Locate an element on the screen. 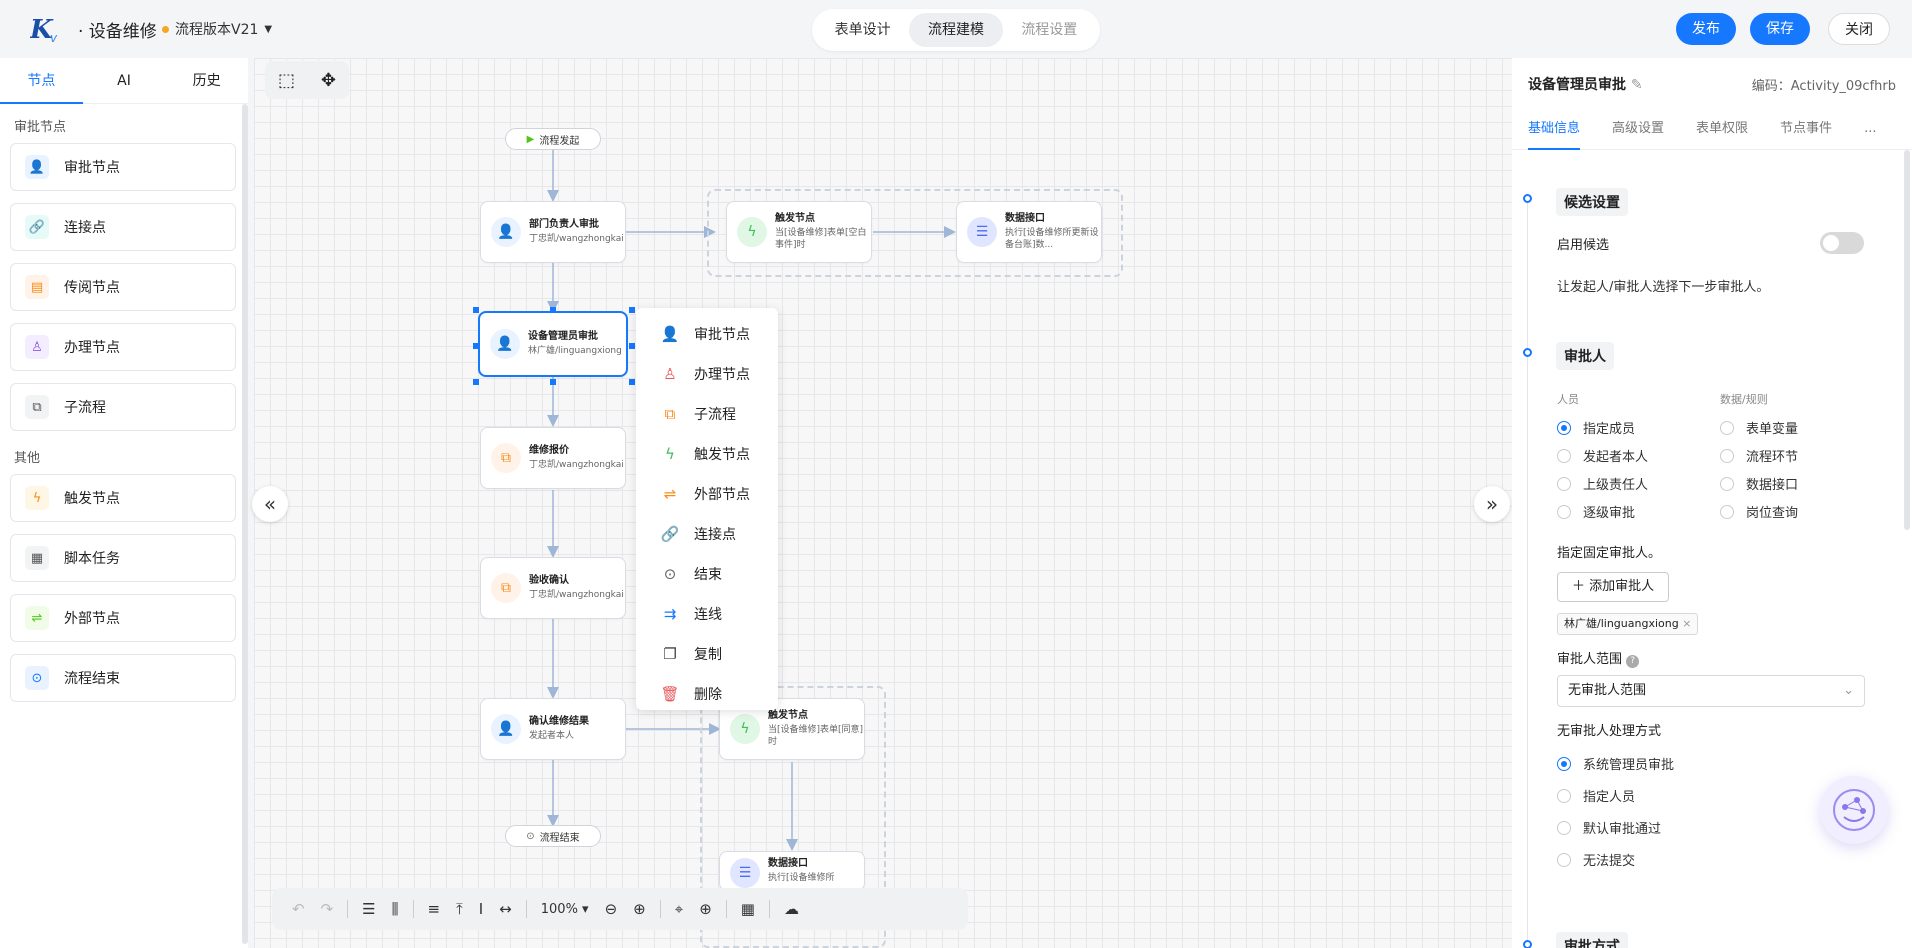 This screenshot has width=1912, height=948. node-title: 触发节点 is located at coordinates (788, 715).